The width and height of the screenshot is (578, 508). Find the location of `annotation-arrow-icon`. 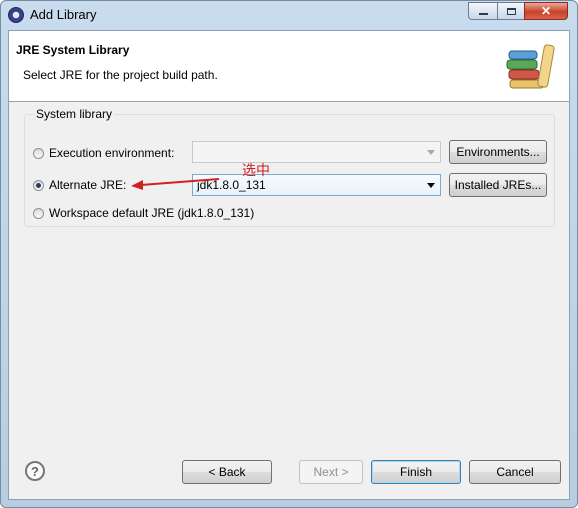

annotation-arrow-icon is located at coordinates (175, 184).